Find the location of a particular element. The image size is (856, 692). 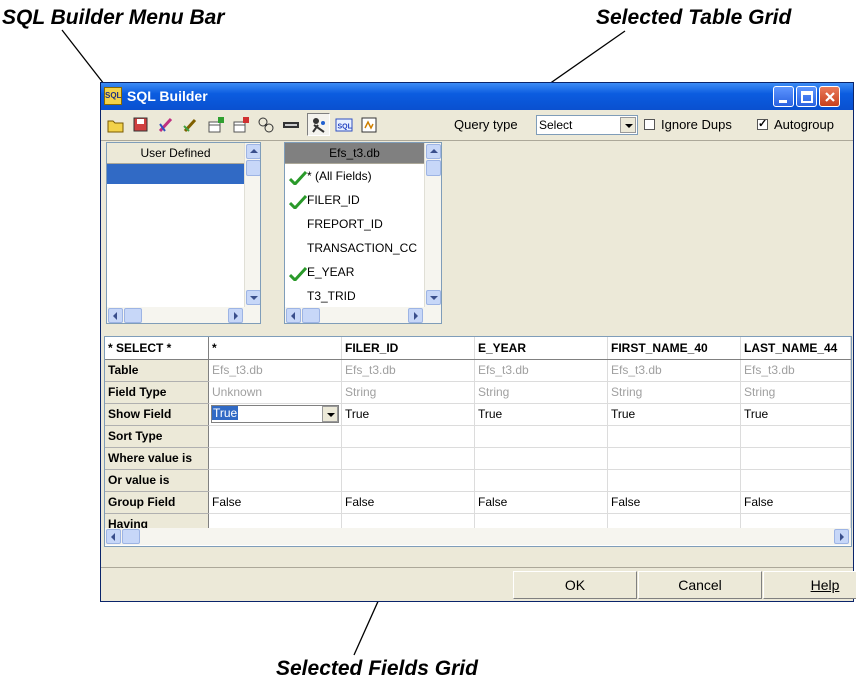

maximize-button is located at coordinates (806, 96).